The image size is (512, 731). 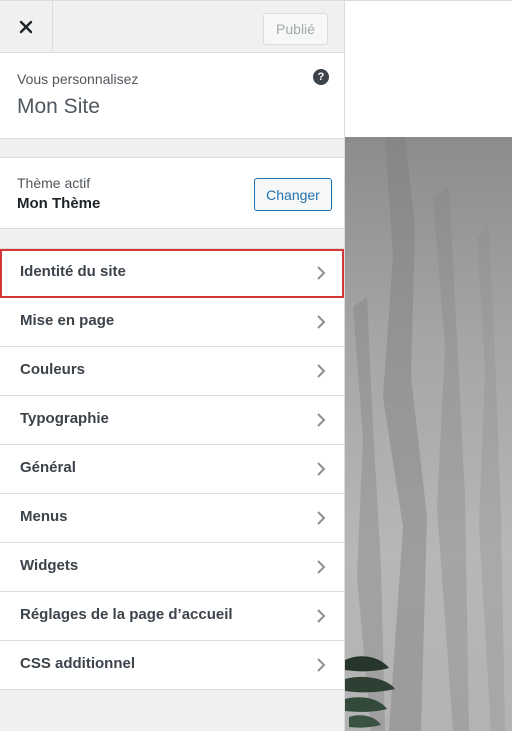 I want to click on site-title: Mon Site, so click(x=58, y=106).